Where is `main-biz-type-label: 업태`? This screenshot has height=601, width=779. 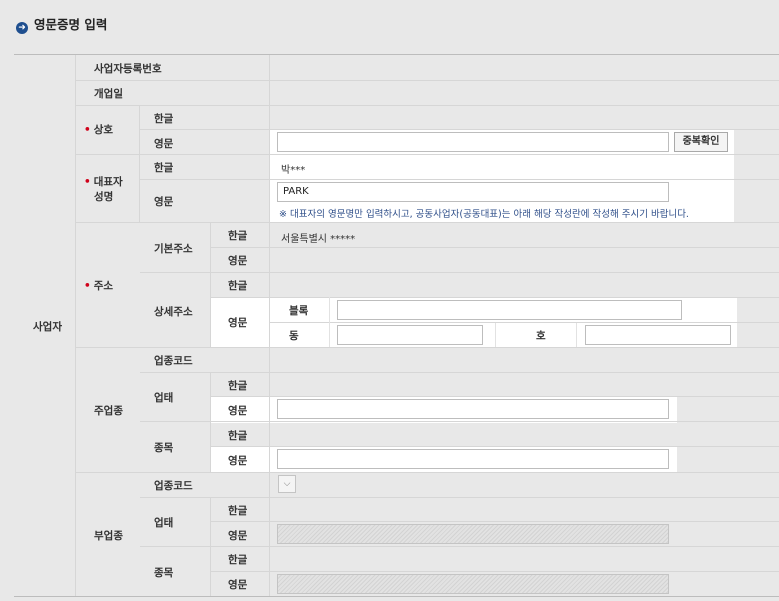 main-biz-type-label: 업태 is located at coordinates (164, 398).